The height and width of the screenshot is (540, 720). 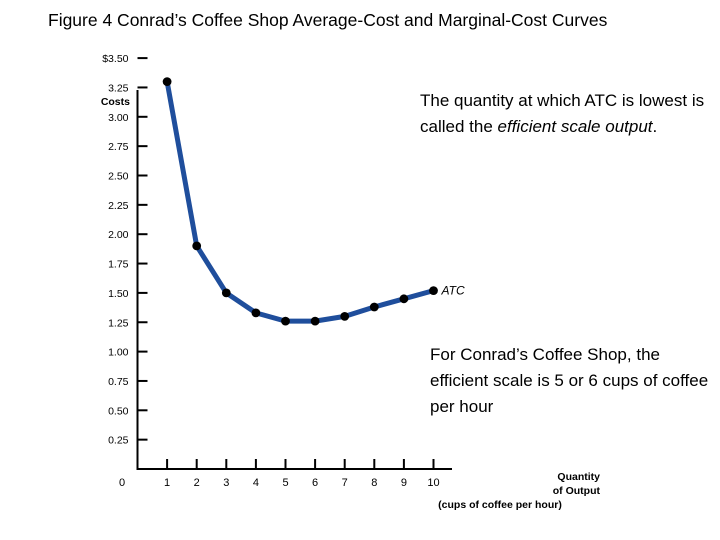 What do you see at coordinates (500, 505) in the screenshot?
I see `x-axis-title-line3: (cups of coffee per hour)` at bounding box center [500, 505].